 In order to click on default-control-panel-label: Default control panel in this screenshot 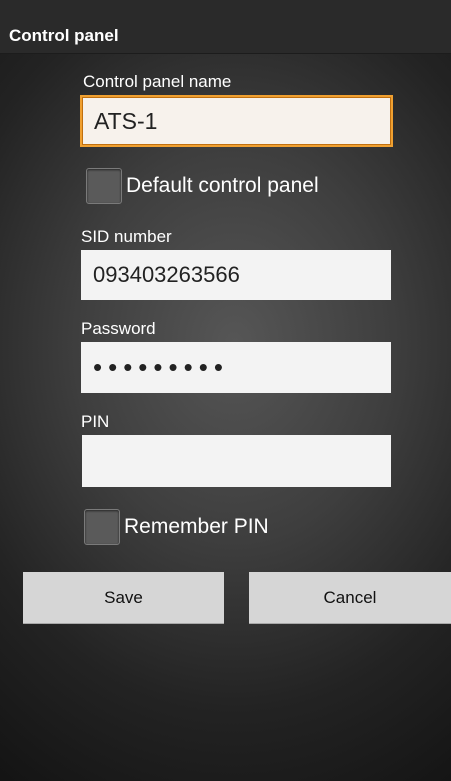, I will do `click(222, 185)`.